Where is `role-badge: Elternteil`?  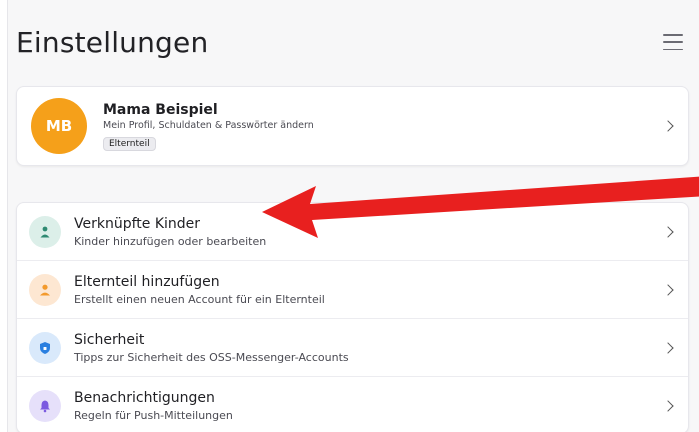 role-badge: Elternteil is located at coordinates (129, 143).